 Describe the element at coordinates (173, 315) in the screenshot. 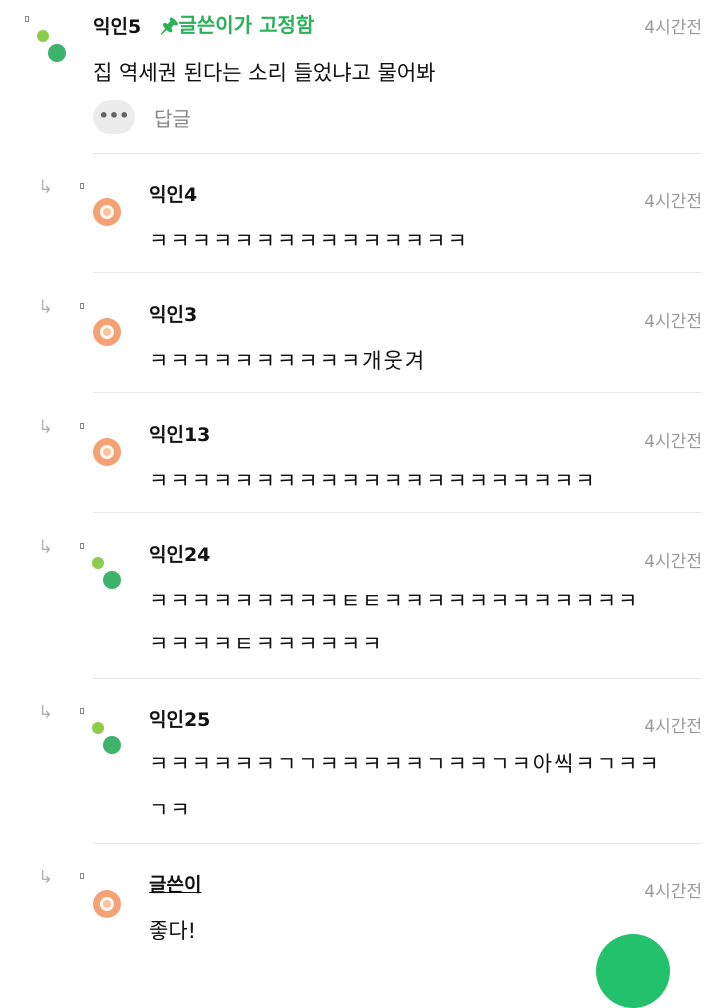

I see `reply-author: 익인3` at that location.